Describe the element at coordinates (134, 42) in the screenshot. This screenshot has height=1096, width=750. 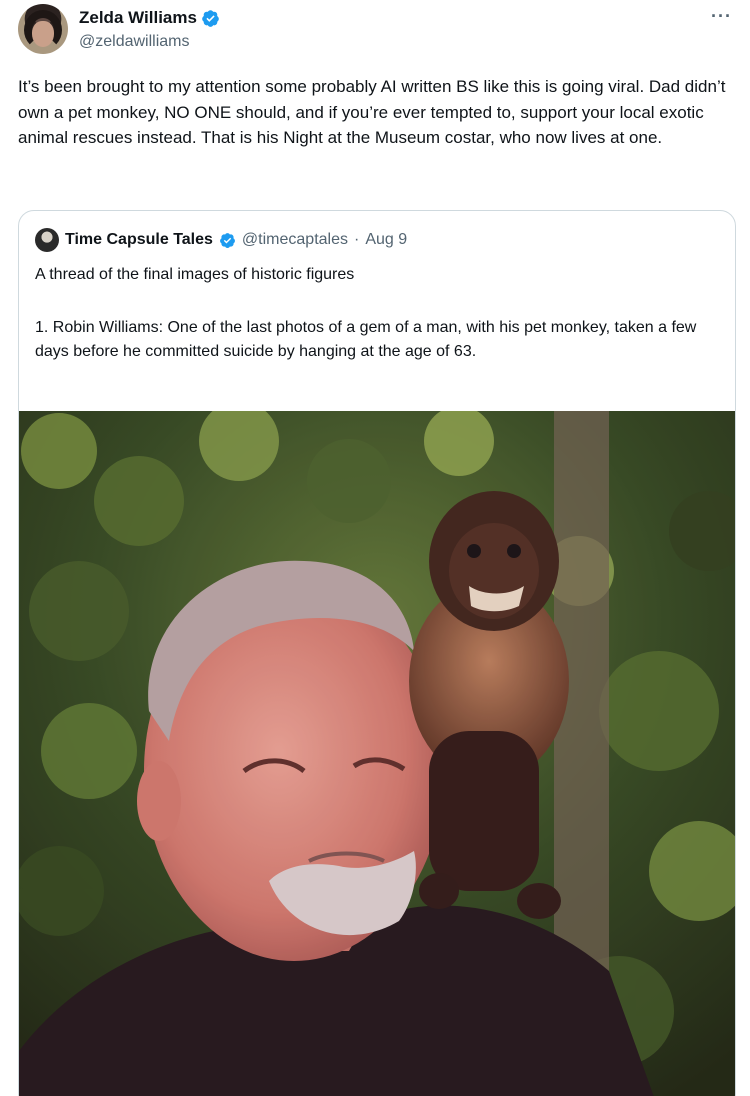
I see `author-handle: @zeldawilliams` at that location.